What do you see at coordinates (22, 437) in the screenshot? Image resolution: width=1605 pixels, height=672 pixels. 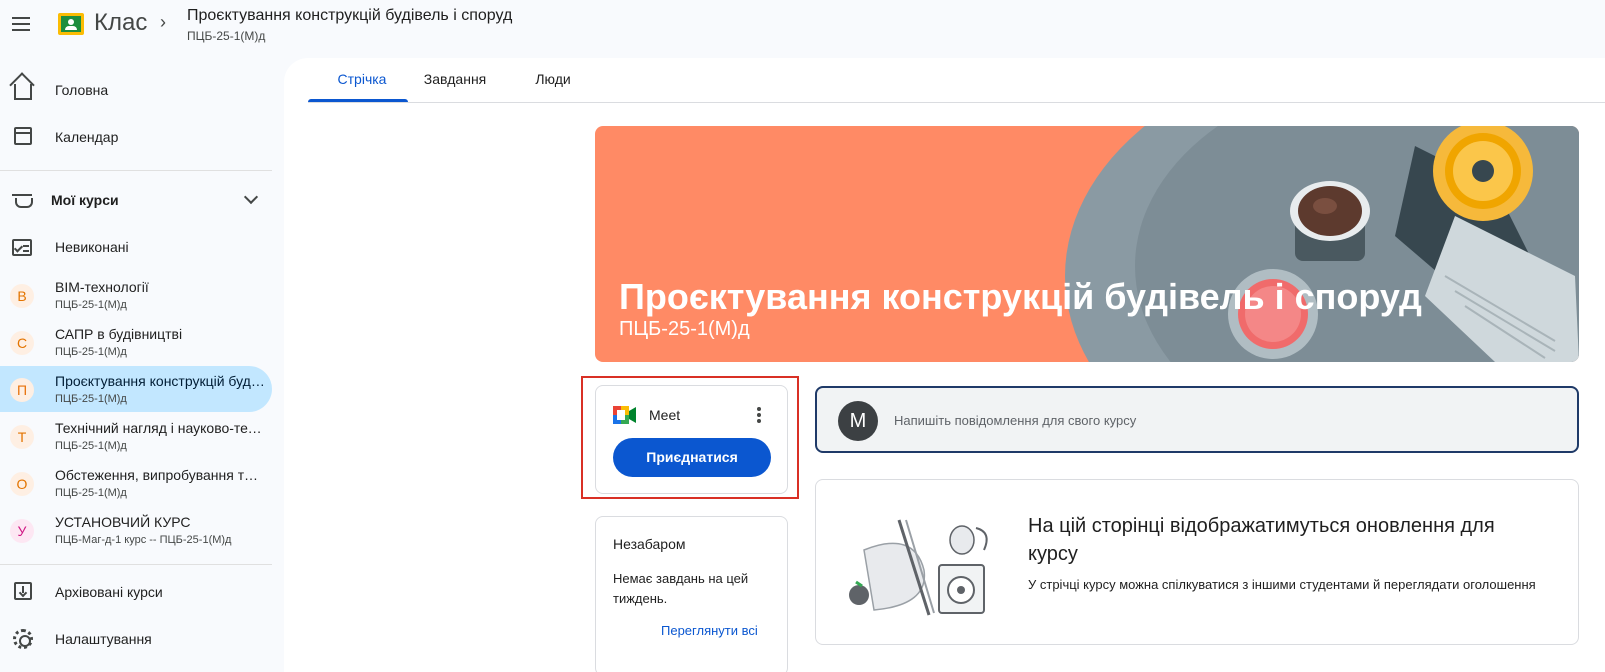 I see `course-avatar: Т` at bounding box center [22, 437].